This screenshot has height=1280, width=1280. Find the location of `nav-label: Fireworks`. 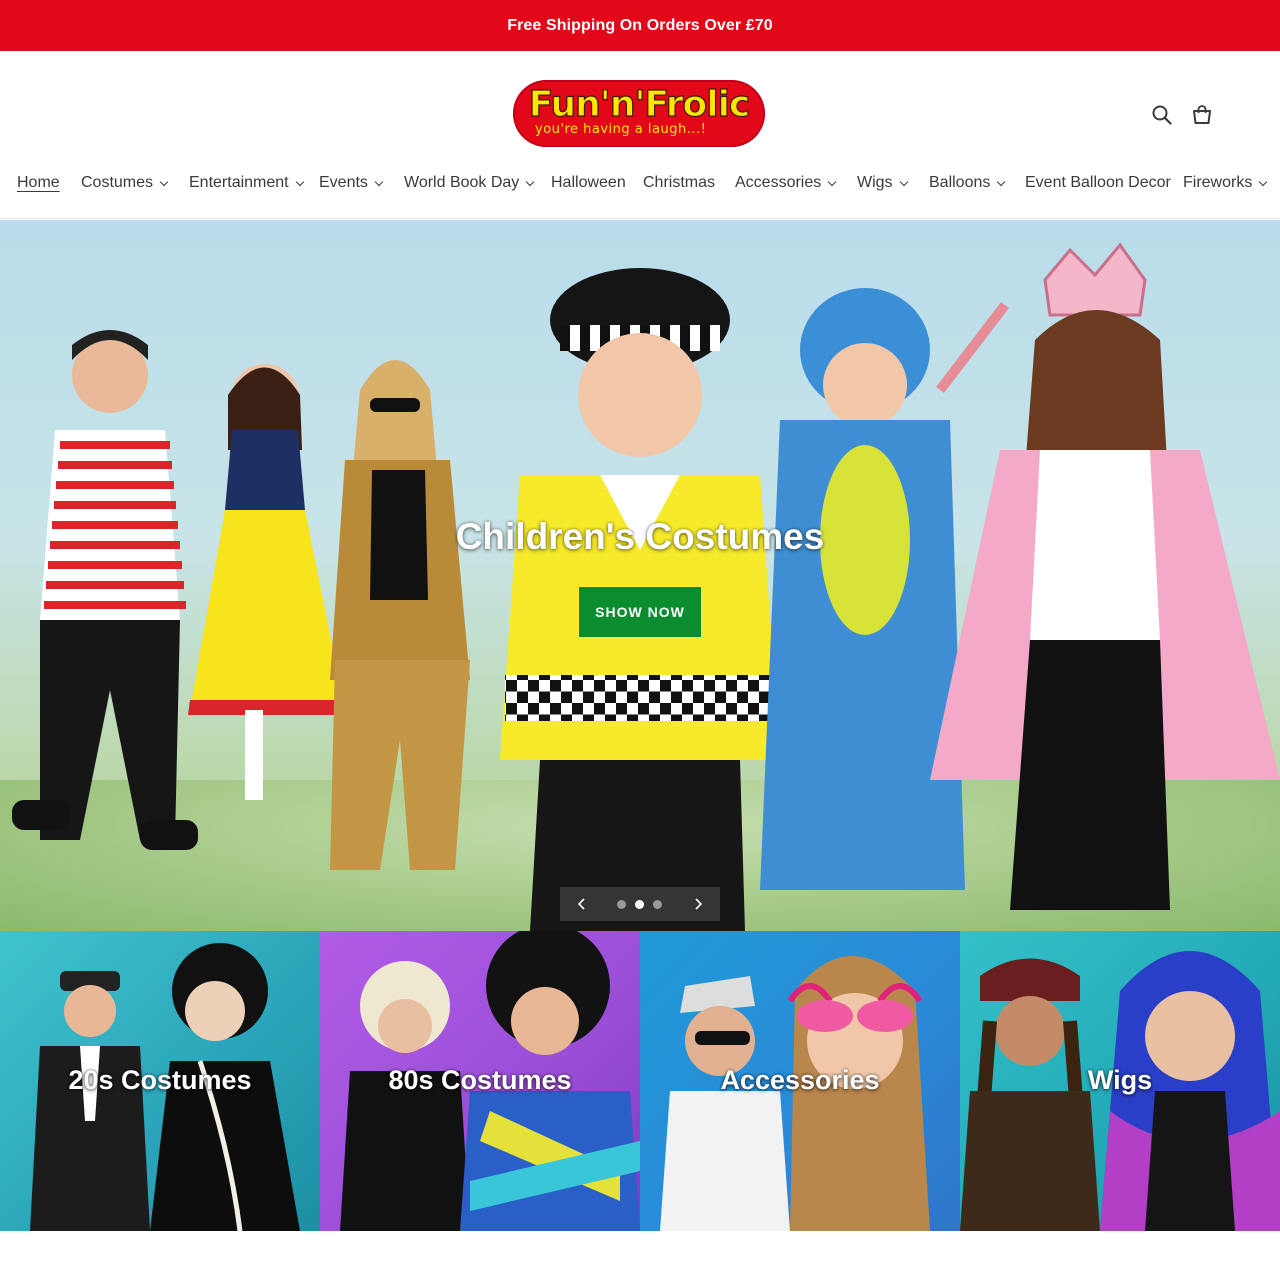

nav-label: Fireworks is located at coordinates (1218, 182).